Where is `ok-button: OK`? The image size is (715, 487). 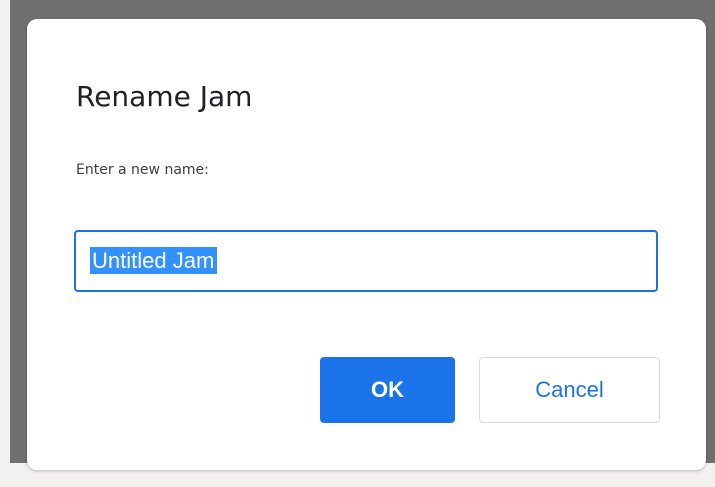
ok-button: OK is located at coordinates (387, 390).